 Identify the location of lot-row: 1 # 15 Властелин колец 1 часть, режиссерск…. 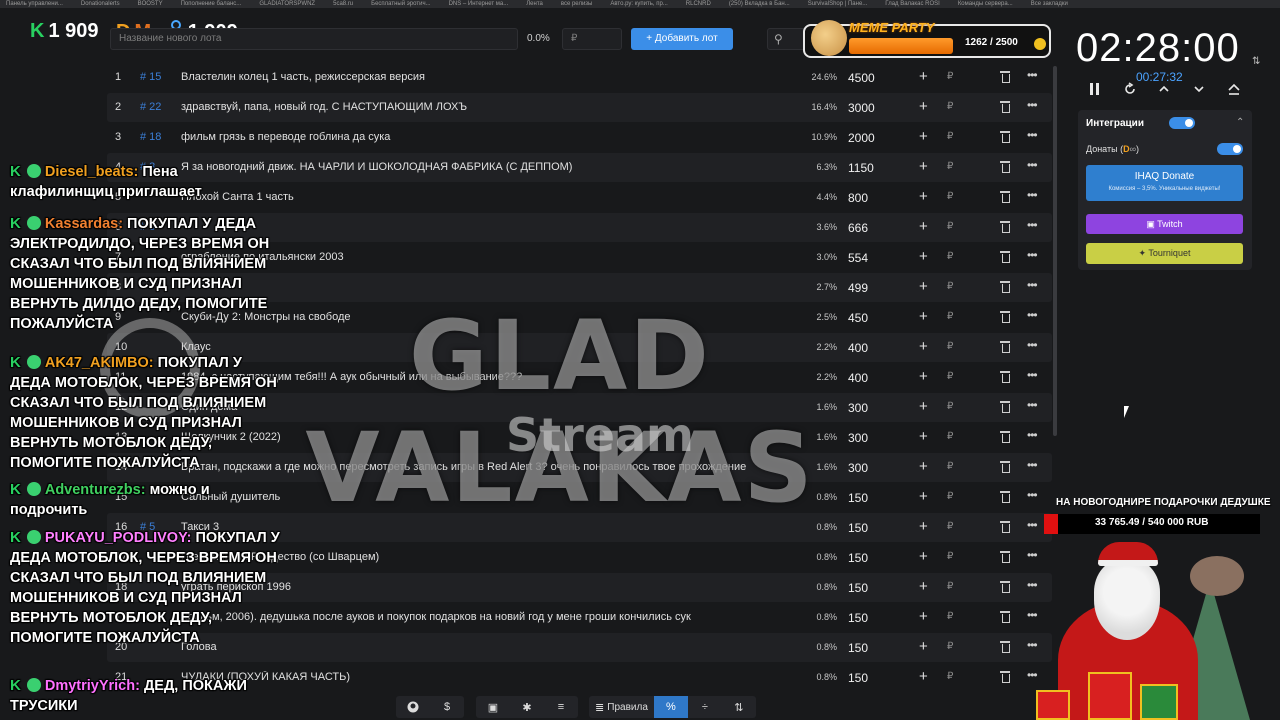
(579, 77).